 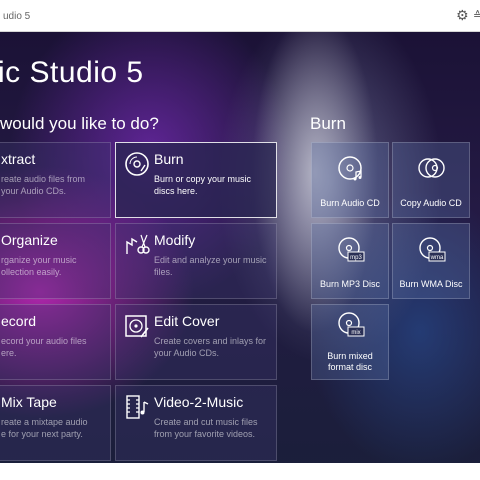 I want to click on copy-audio-cd-button: Copy Audio CD, so click(x=431, y=180).